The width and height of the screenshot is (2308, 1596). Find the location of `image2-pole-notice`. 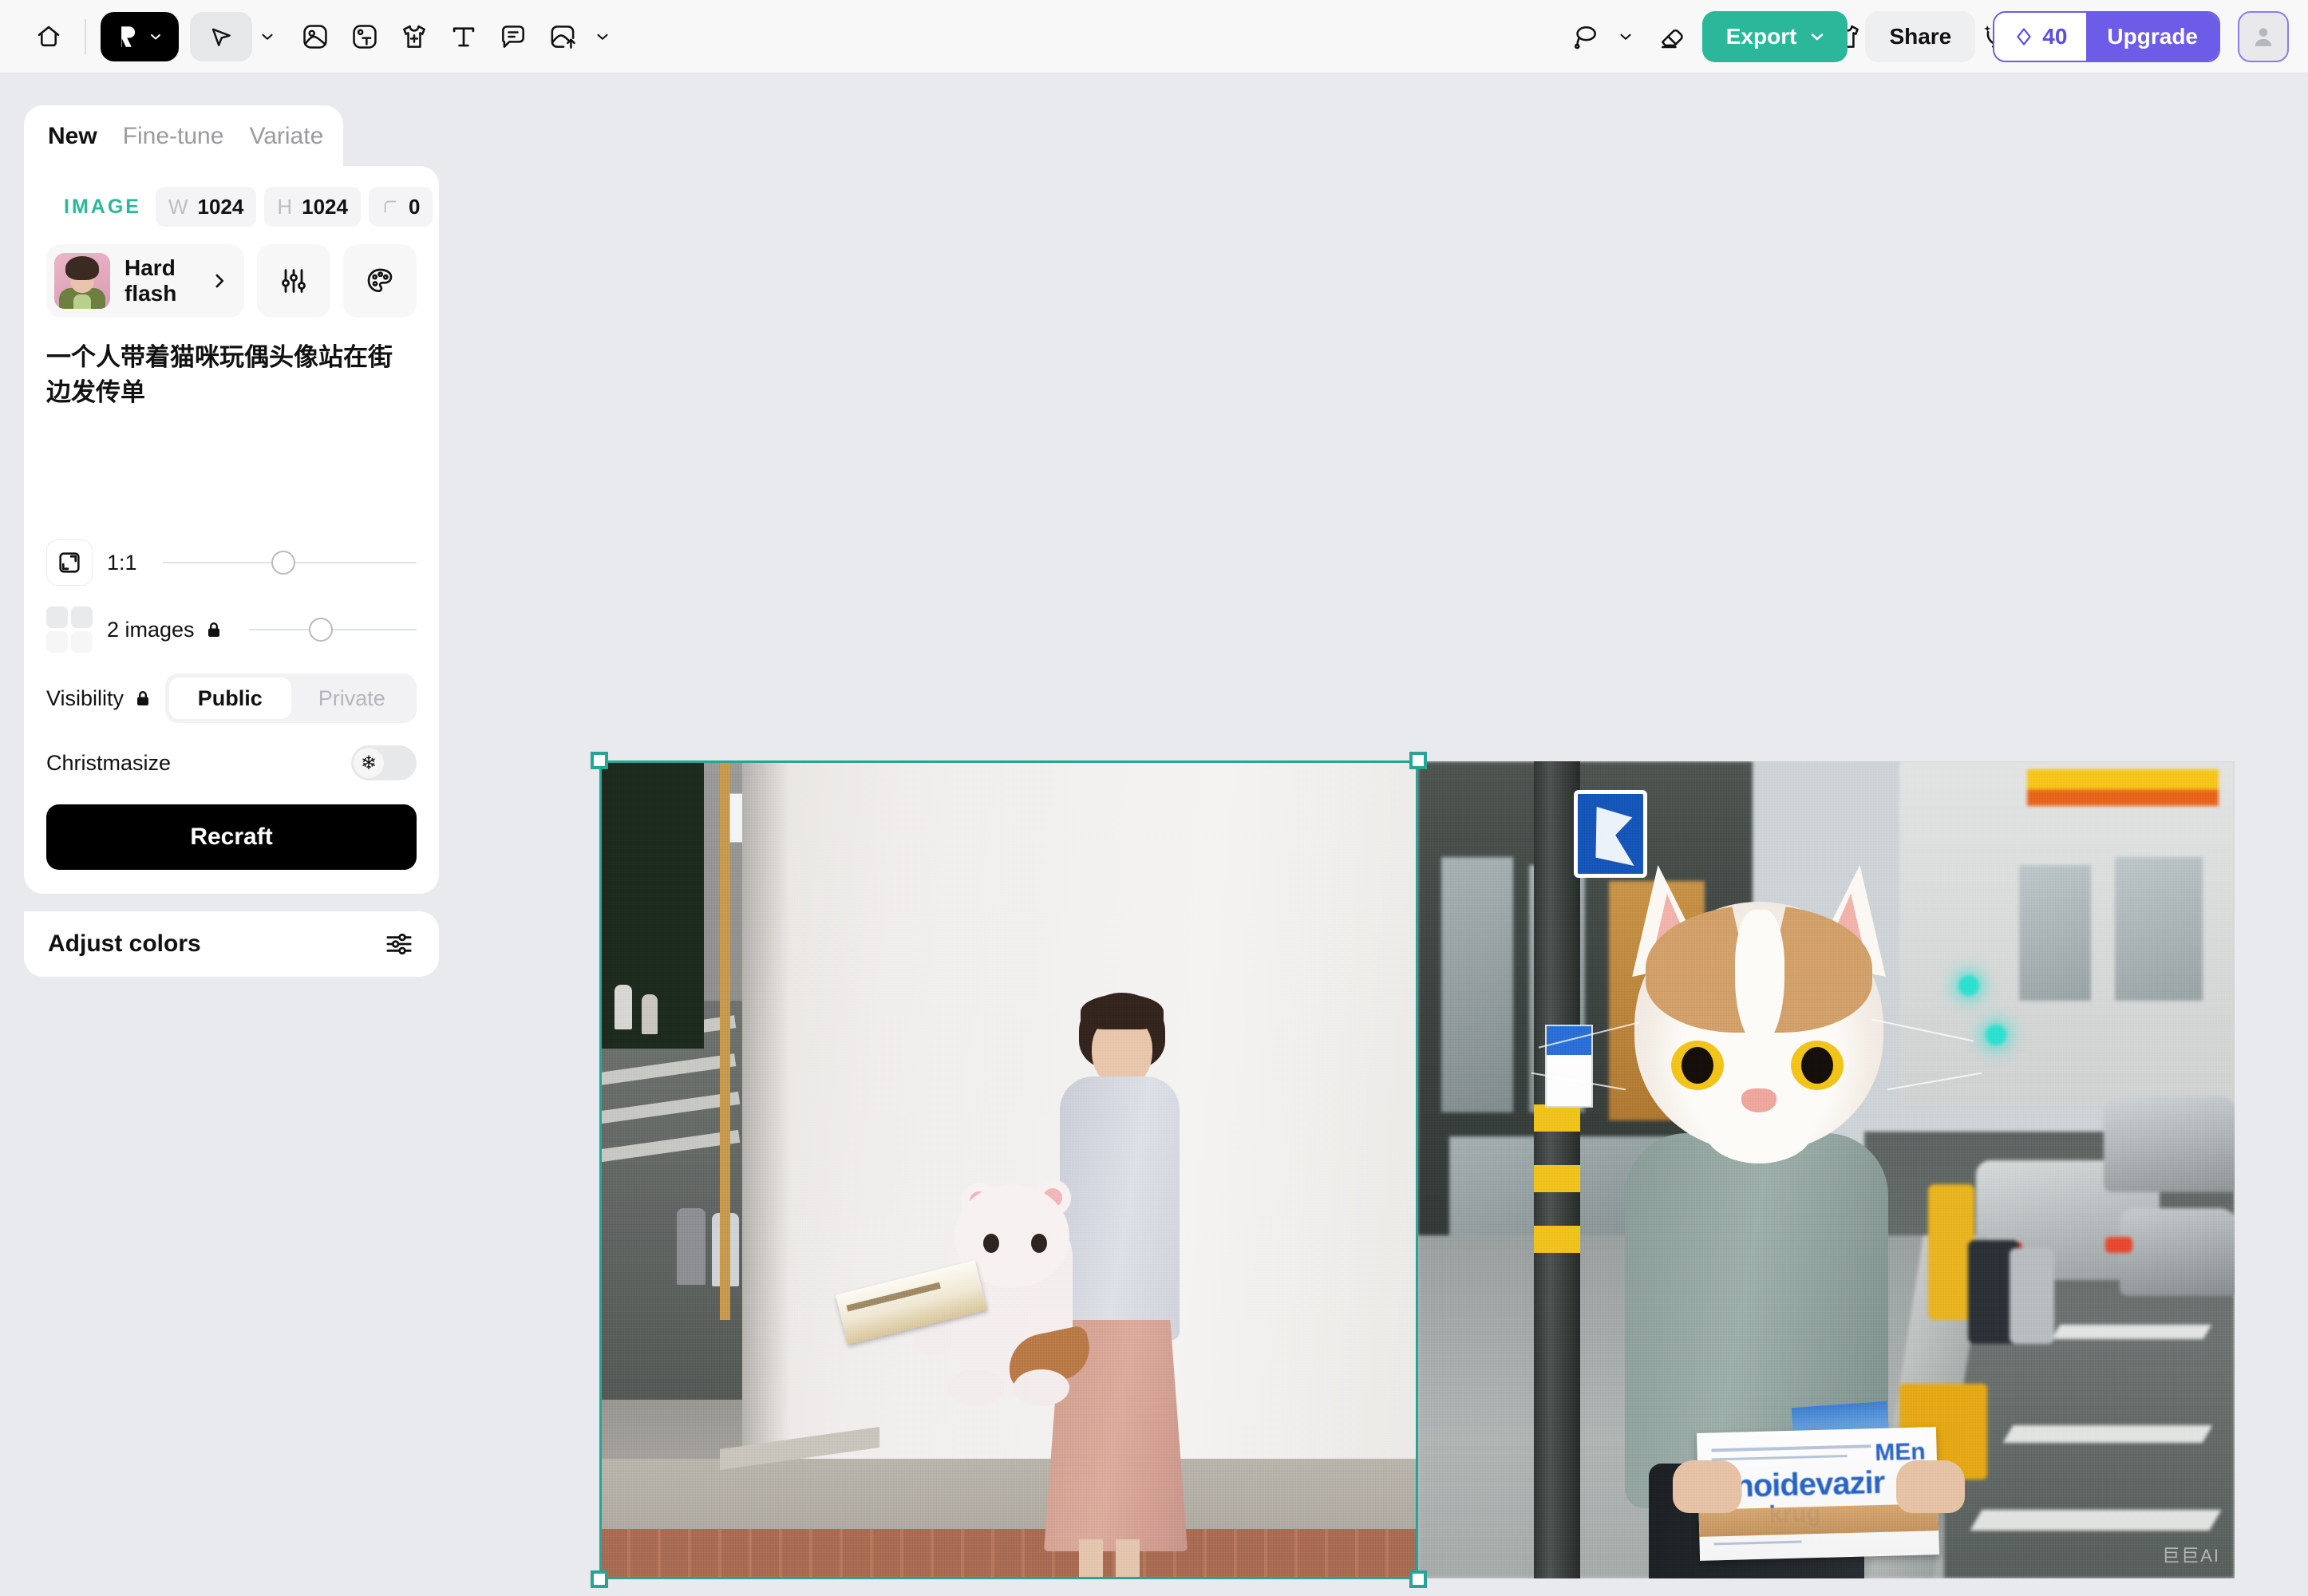

image2-pole-notice is located at coordinates (1569, 1066).